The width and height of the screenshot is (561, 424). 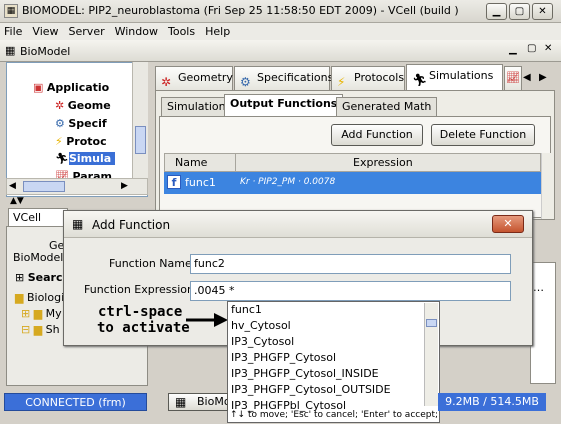 What do you see at coordinates (62, 123) in the screenshot?
I see `gear-icon: ⚙` at bounding box center [62, 123].